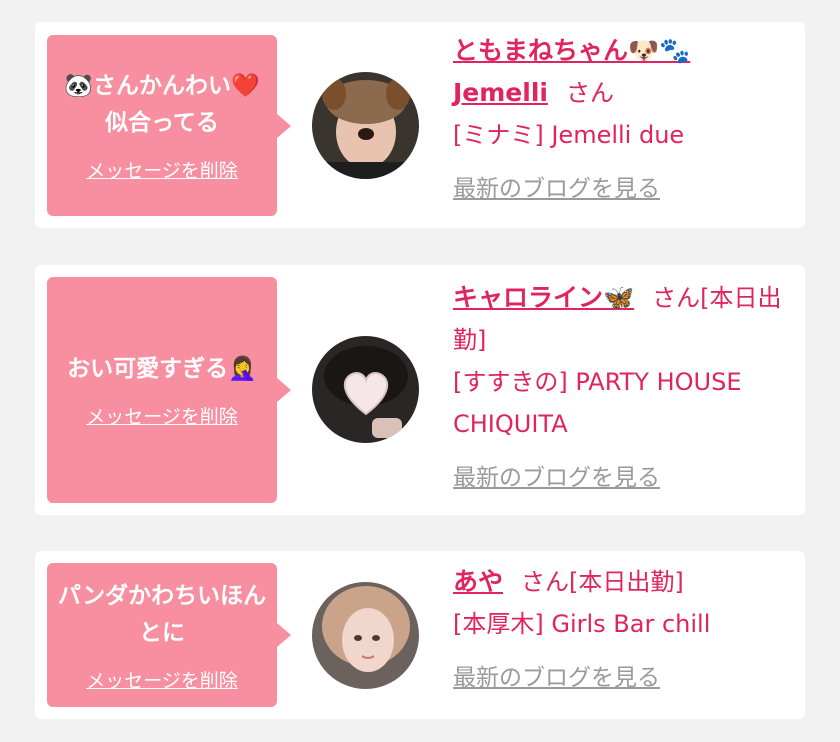 The width and height of the screenshot is (840, 742). What do you see at coordinates (582, 624) in the screenshot?
I see `shop-name: [本厚木] Girls Bar chill` at bounding box center [582, 624].